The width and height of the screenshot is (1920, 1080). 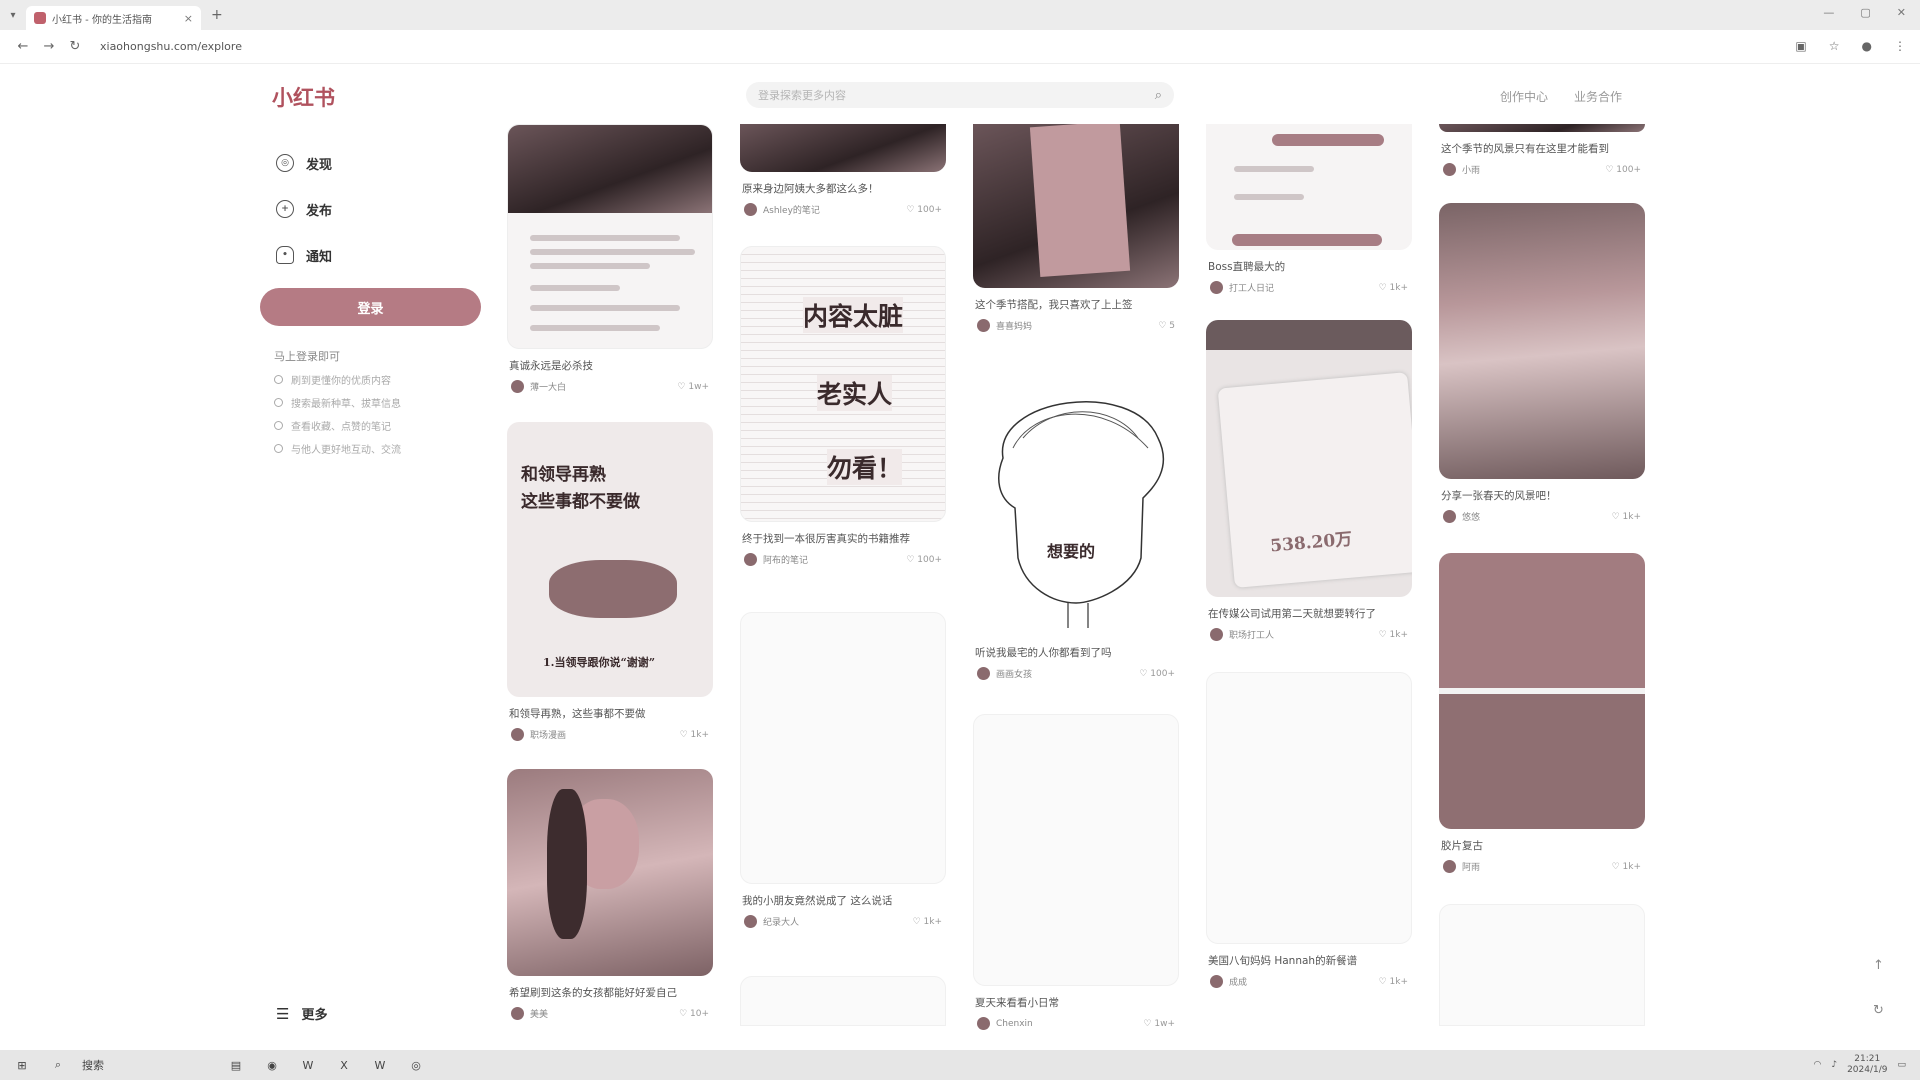 I want to click on login-button: 登录, so click(x=370, y=307).